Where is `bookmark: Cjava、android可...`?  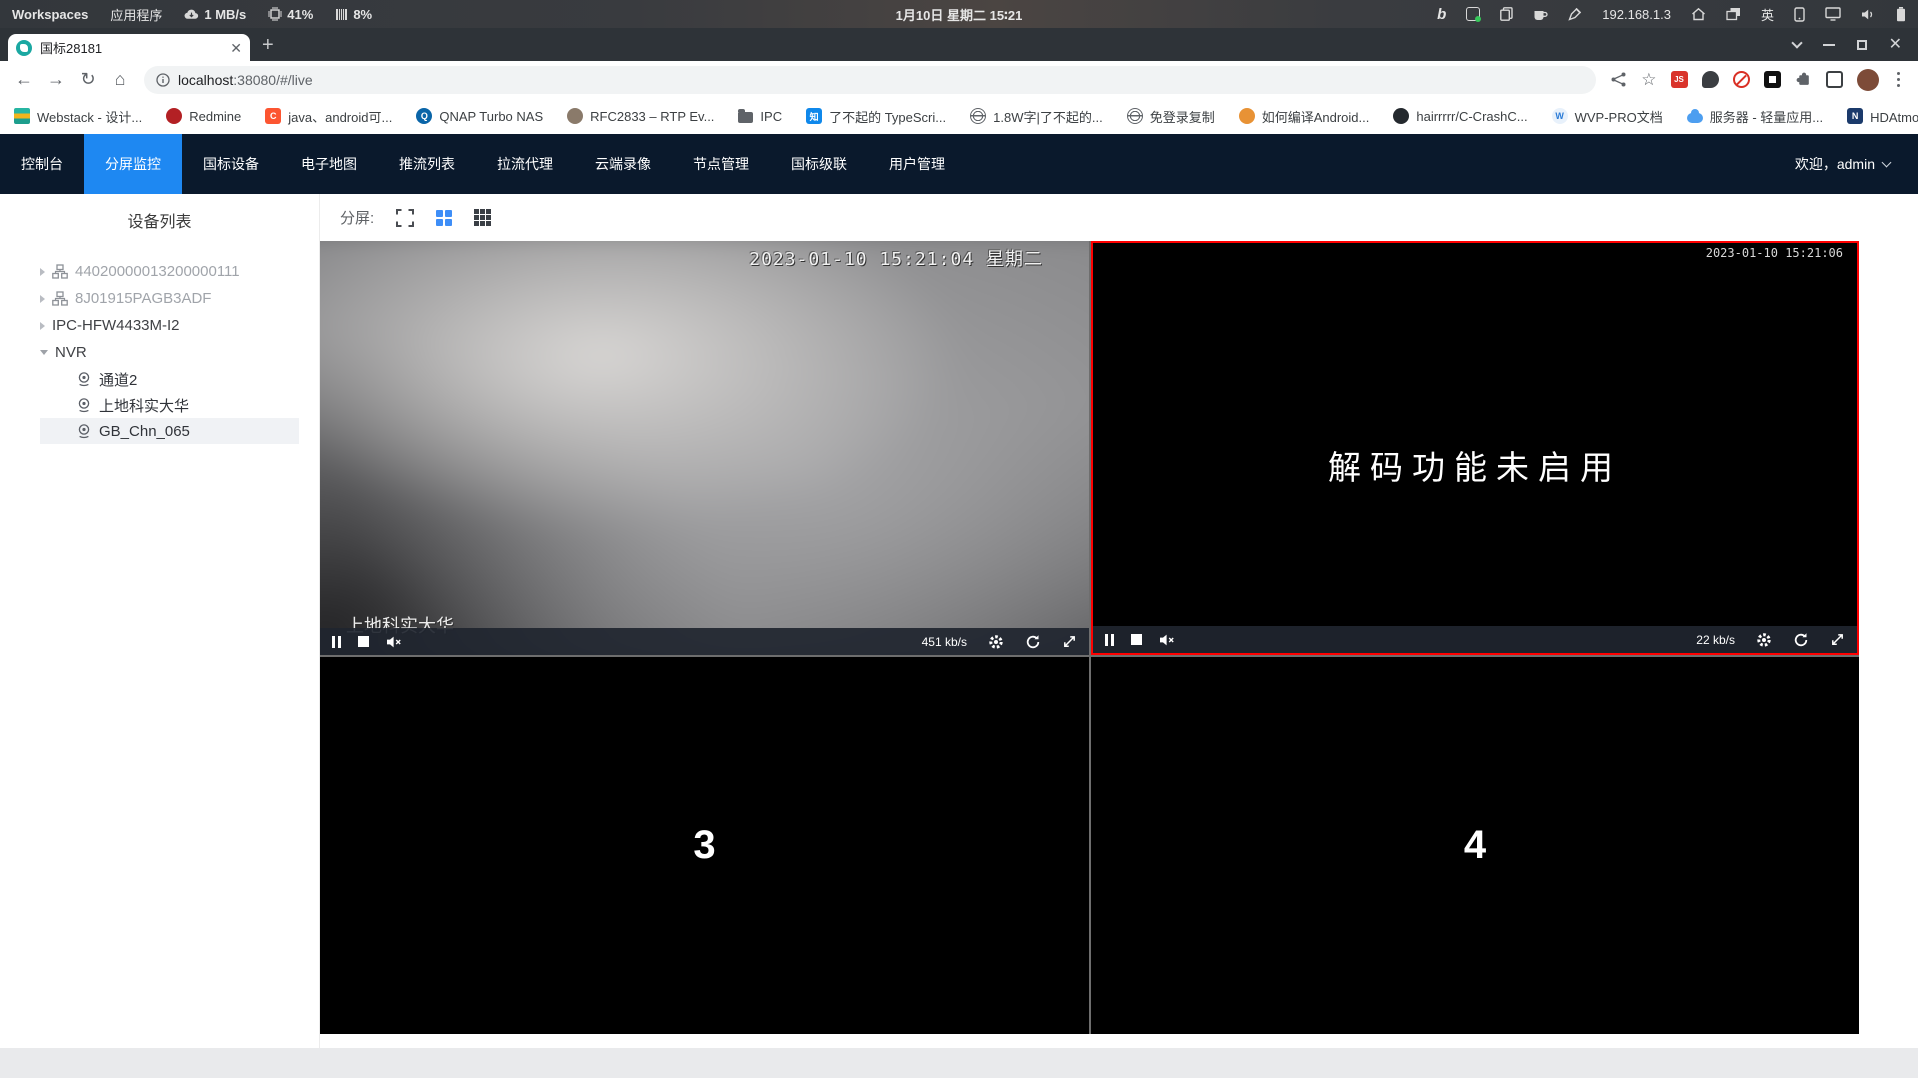
bookmark: Cjava、android可... is located at coordinates (328, 116).